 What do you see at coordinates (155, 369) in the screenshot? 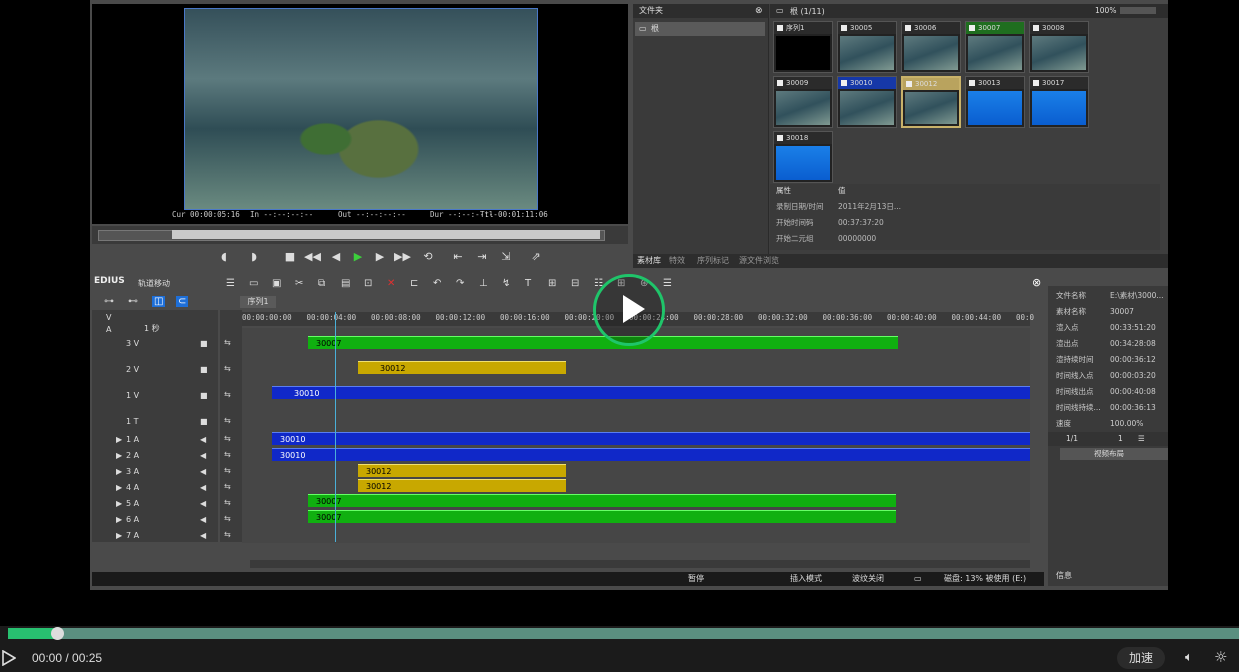
I see `track-header: 2 V ■` at bounding box center [155, 369].